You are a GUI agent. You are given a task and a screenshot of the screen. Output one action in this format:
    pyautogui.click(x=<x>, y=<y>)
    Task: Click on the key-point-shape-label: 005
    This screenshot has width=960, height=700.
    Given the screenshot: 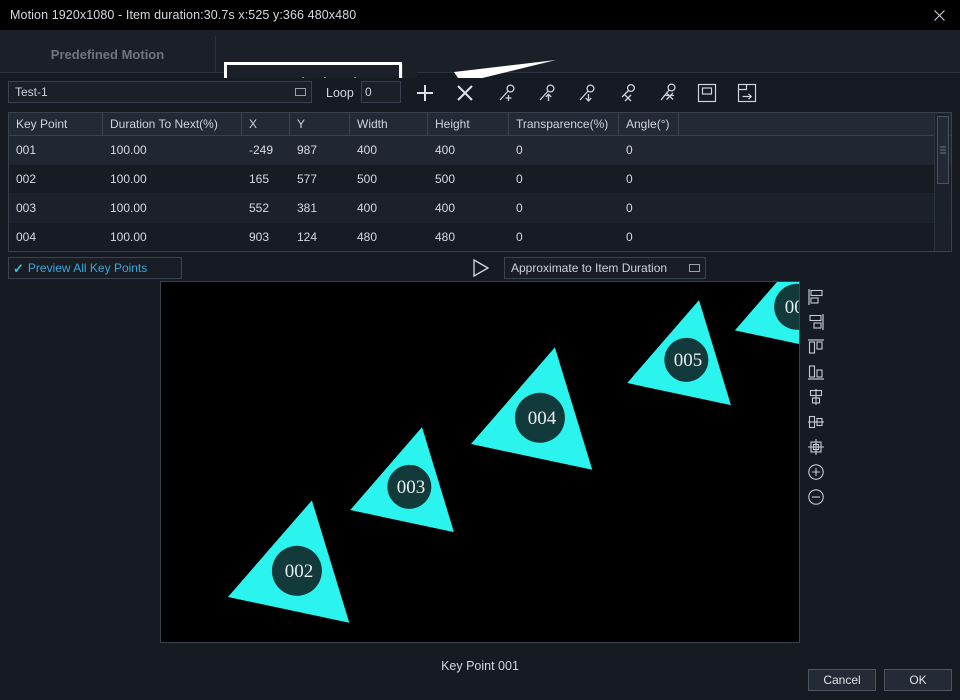 What is the action you would take?
    pyautogui.click(x=688, y=360)
    